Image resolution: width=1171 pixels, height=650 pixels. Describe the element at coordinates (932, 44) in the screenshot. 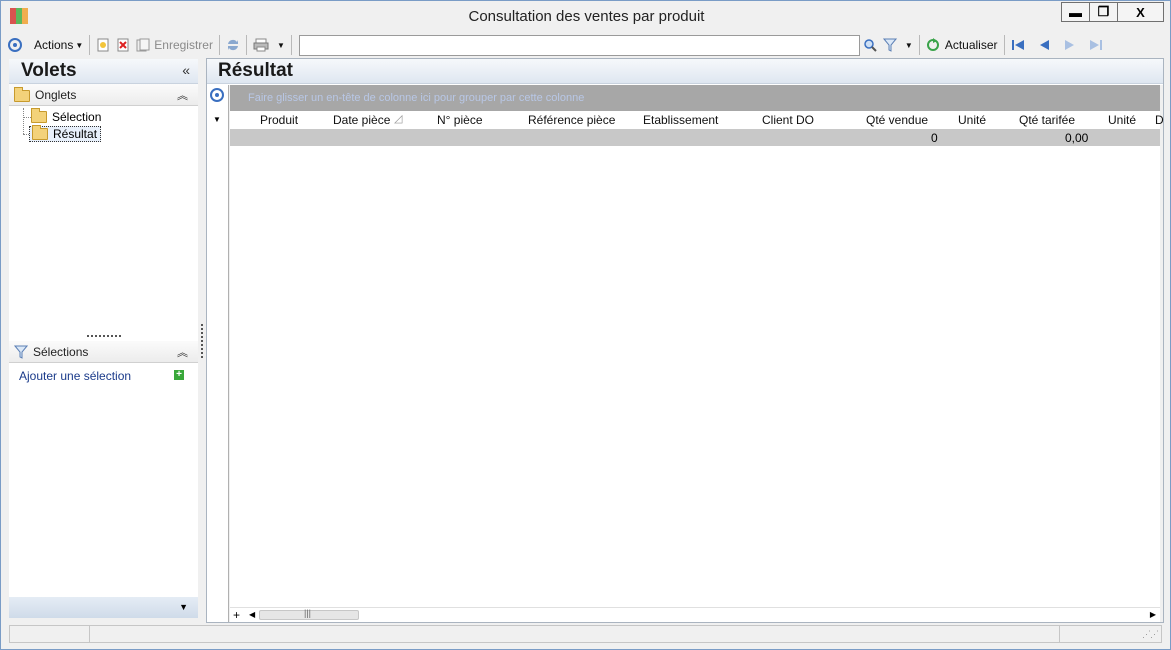

I see `refresh-icon` at that location.